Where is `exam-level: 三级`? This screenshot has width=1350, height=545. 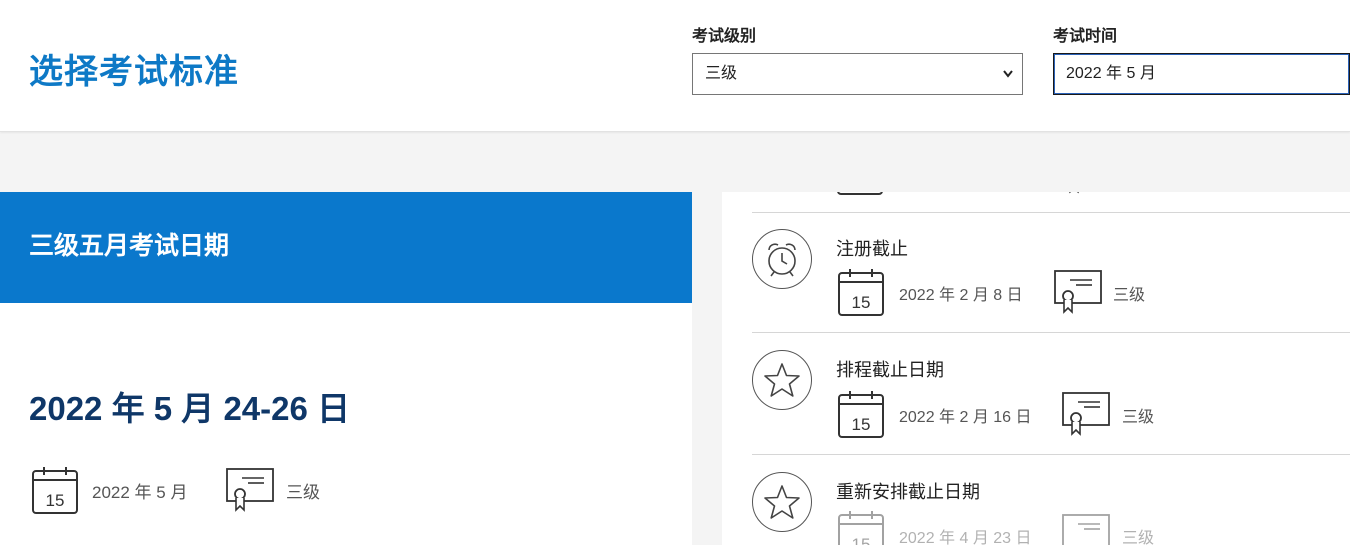
exam-level: 三级 is located at coordinates (303, 492).